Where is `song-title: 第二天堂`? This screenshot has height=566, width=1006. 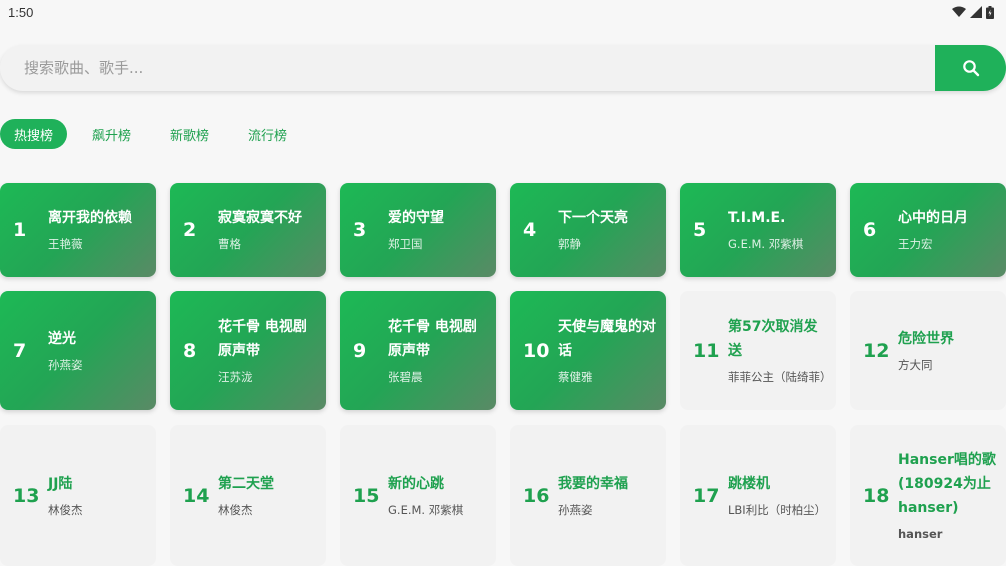 song-title: 第二天堂 is located at coordinates (246, 483).